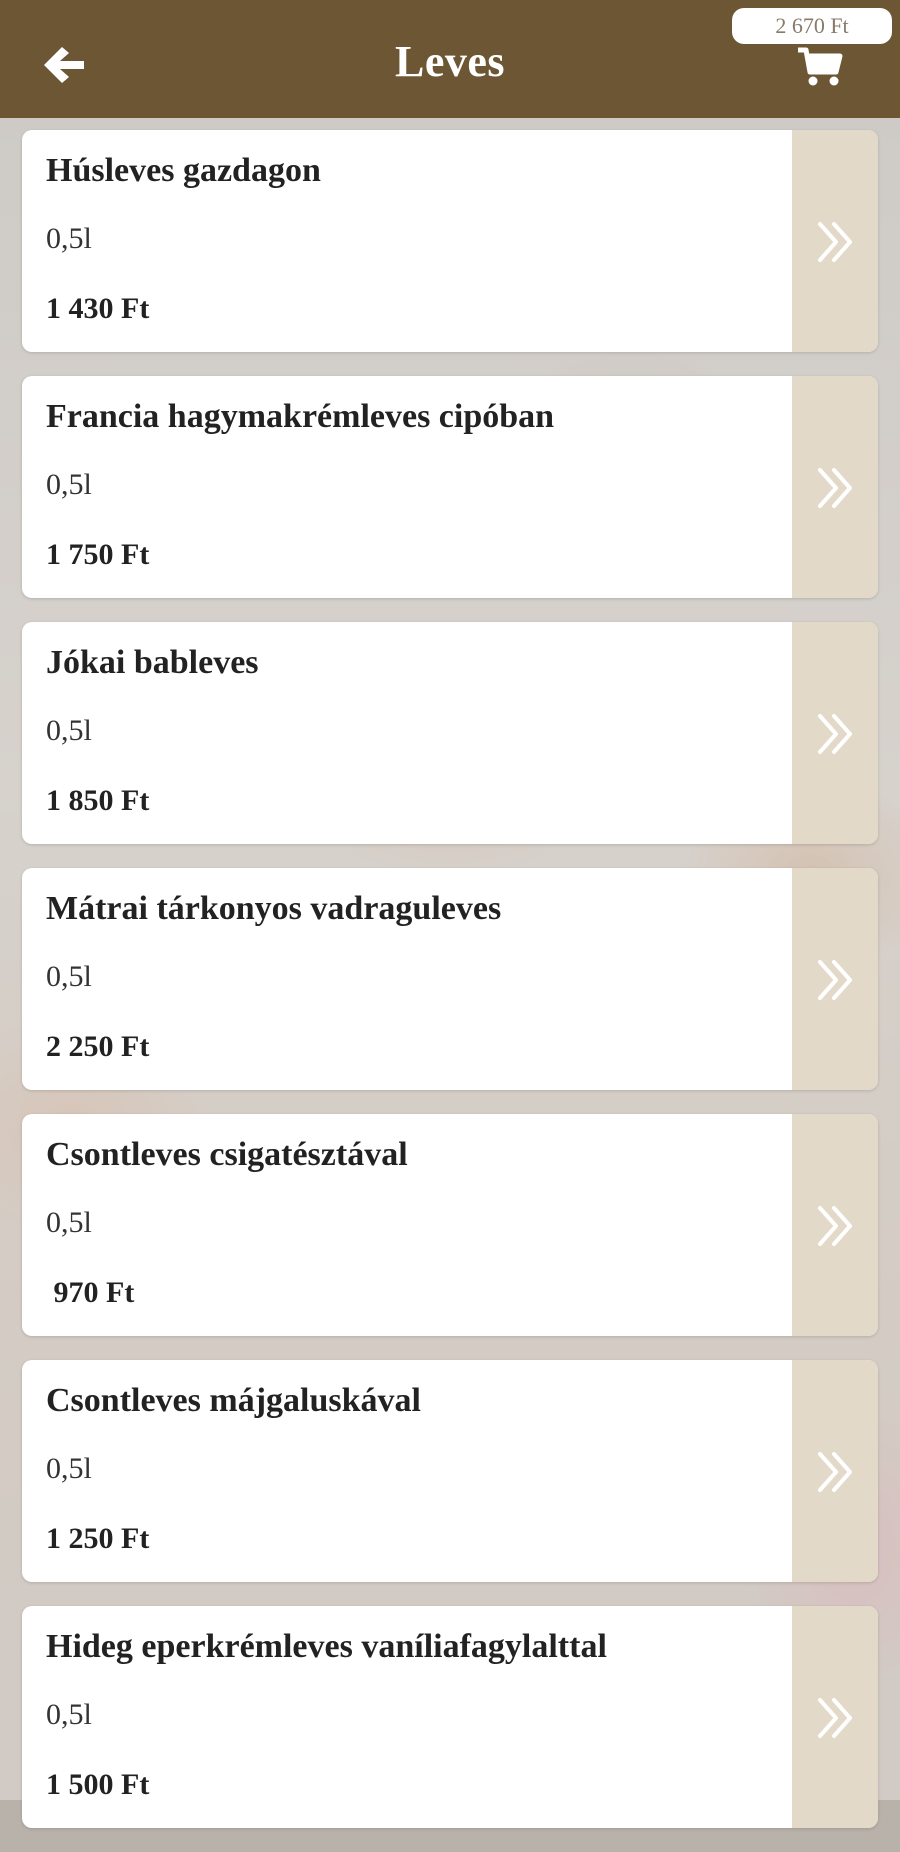 Image resolution: width=900 pixels, height=1852 pixels. I want to click on menu-item-card: Csontleves májgaluskával 0,5l 1 250 Ft, so click(450, 1471).